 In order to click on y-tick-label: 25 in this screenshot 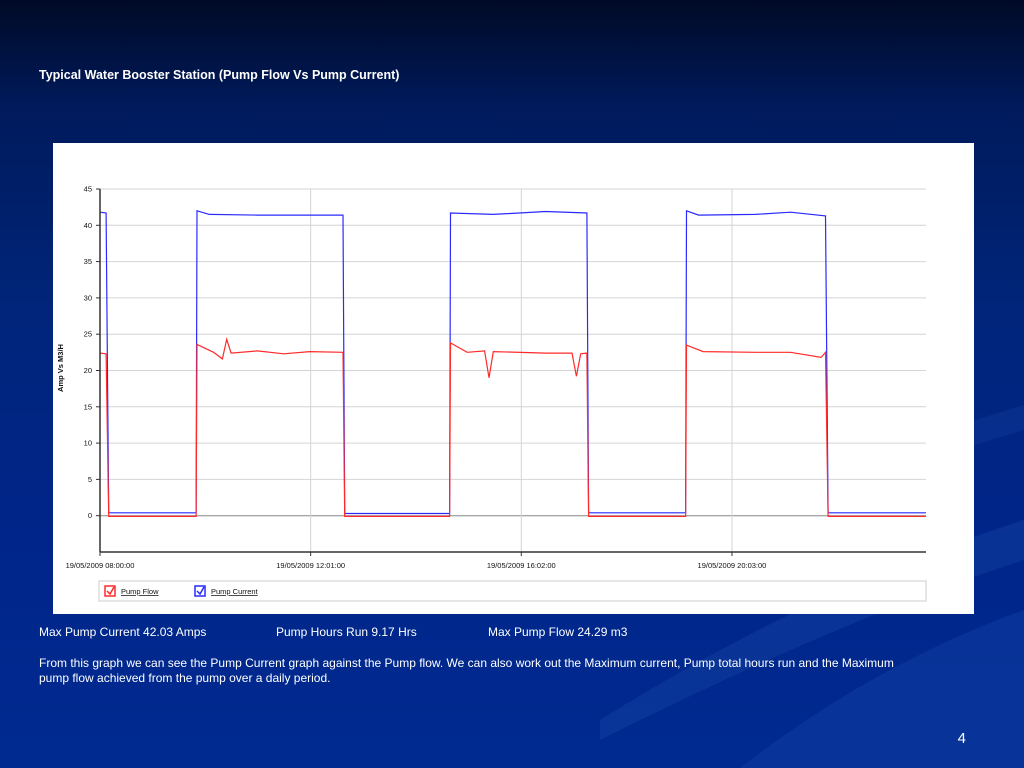, I will do `click(88, 334)`.